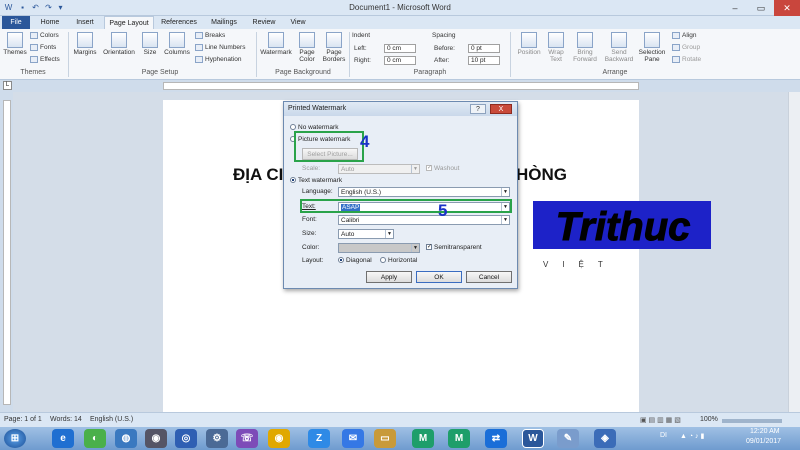 The height and width of the screenshot is (450, 800). Describe the element at coordinates (585, 47) in the screenshot. I see `bring-forward-button: Bring Forward` at that location.